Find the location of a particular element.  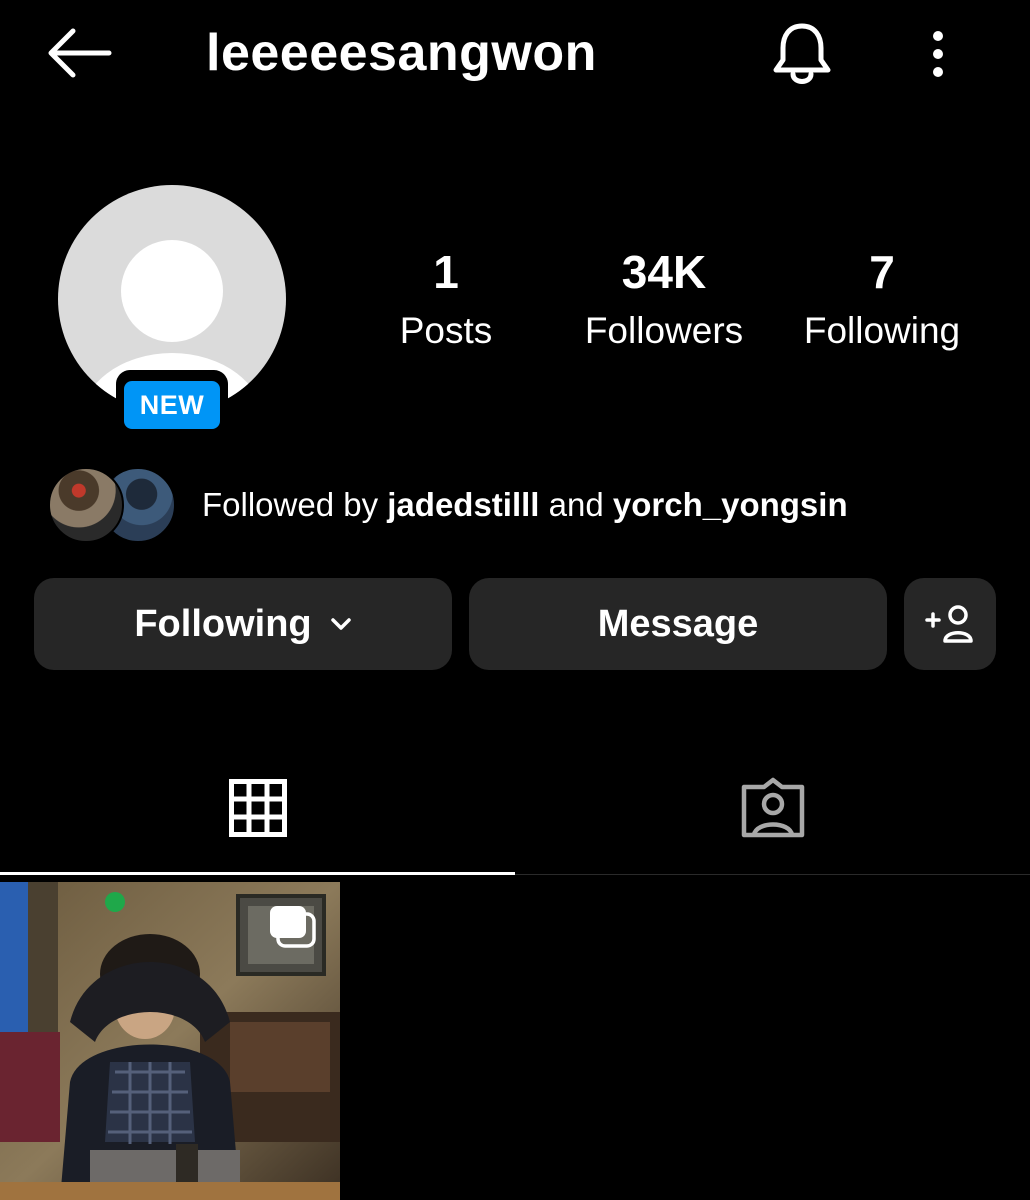

tab-tagged is located at coordinates (772, 807).